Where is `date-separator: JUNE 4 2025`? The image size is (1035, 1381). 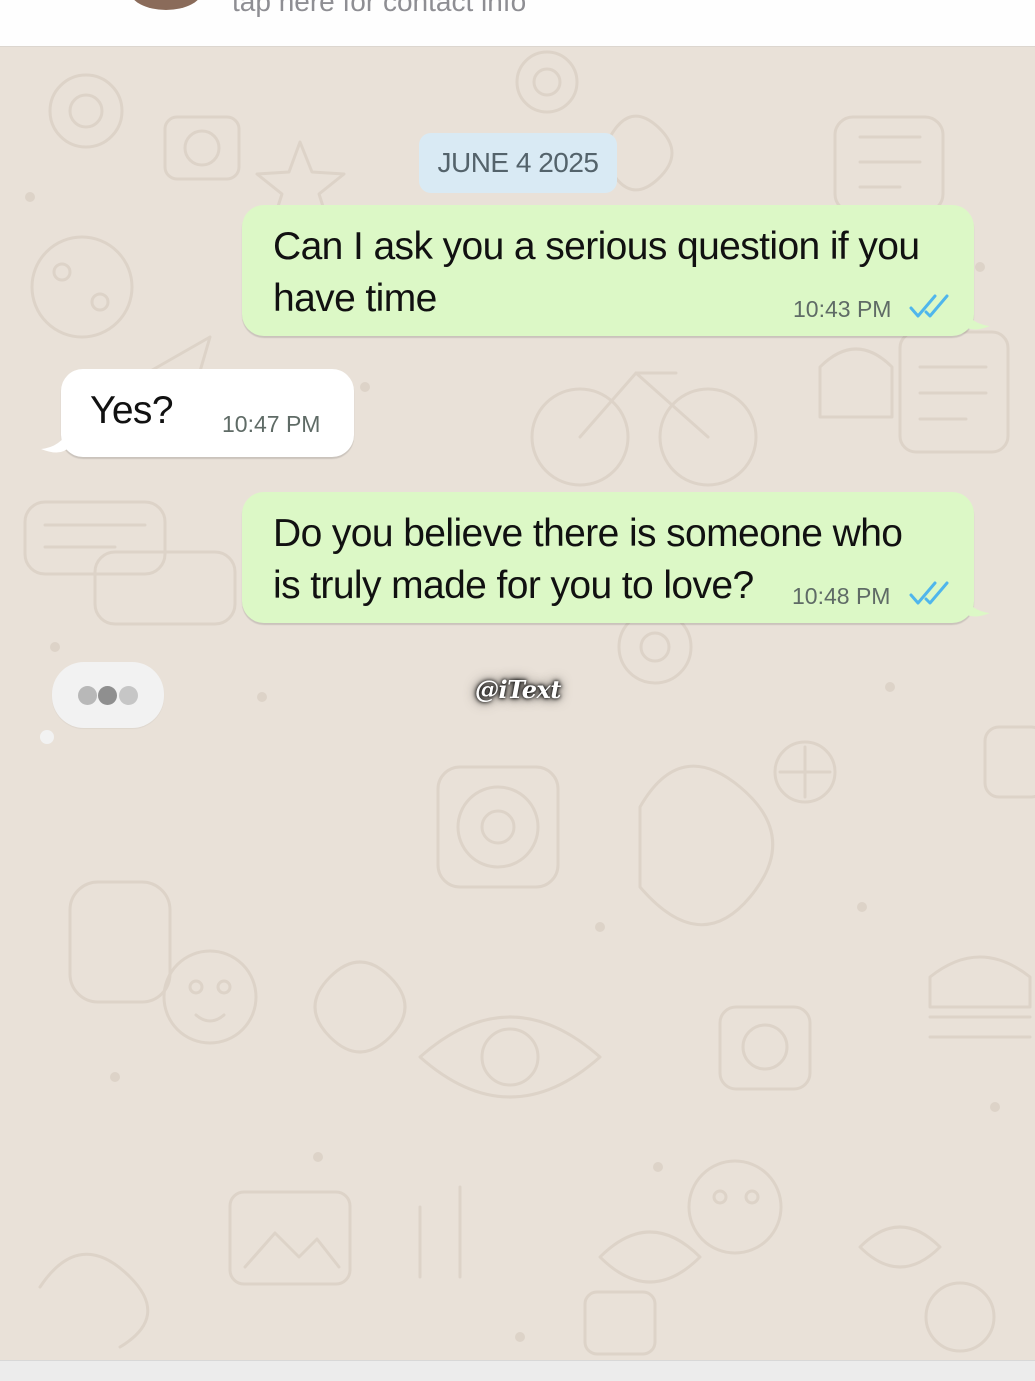 date-separator: JUNE 4 2025 is located at coordinates (518, 163).